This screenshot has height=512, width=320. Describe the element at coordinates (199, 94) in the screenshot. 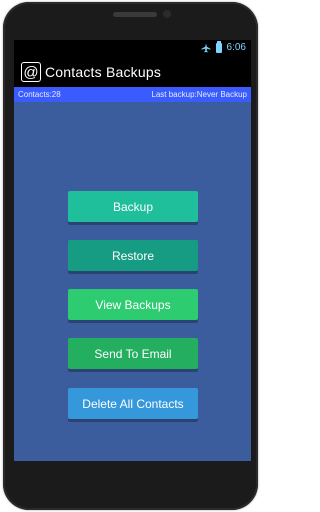

I see `last-backup-status: Last backup:Never Backup` at that location.